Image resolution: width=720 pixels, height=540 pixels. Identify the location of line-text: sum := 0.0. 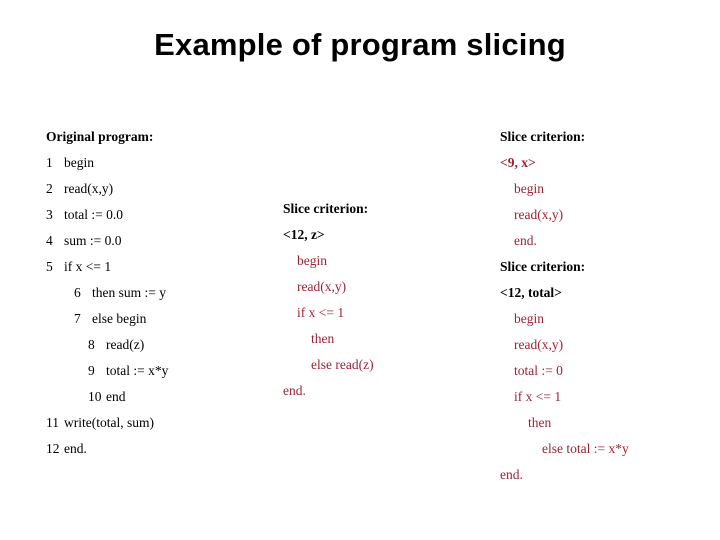
(93, 240).